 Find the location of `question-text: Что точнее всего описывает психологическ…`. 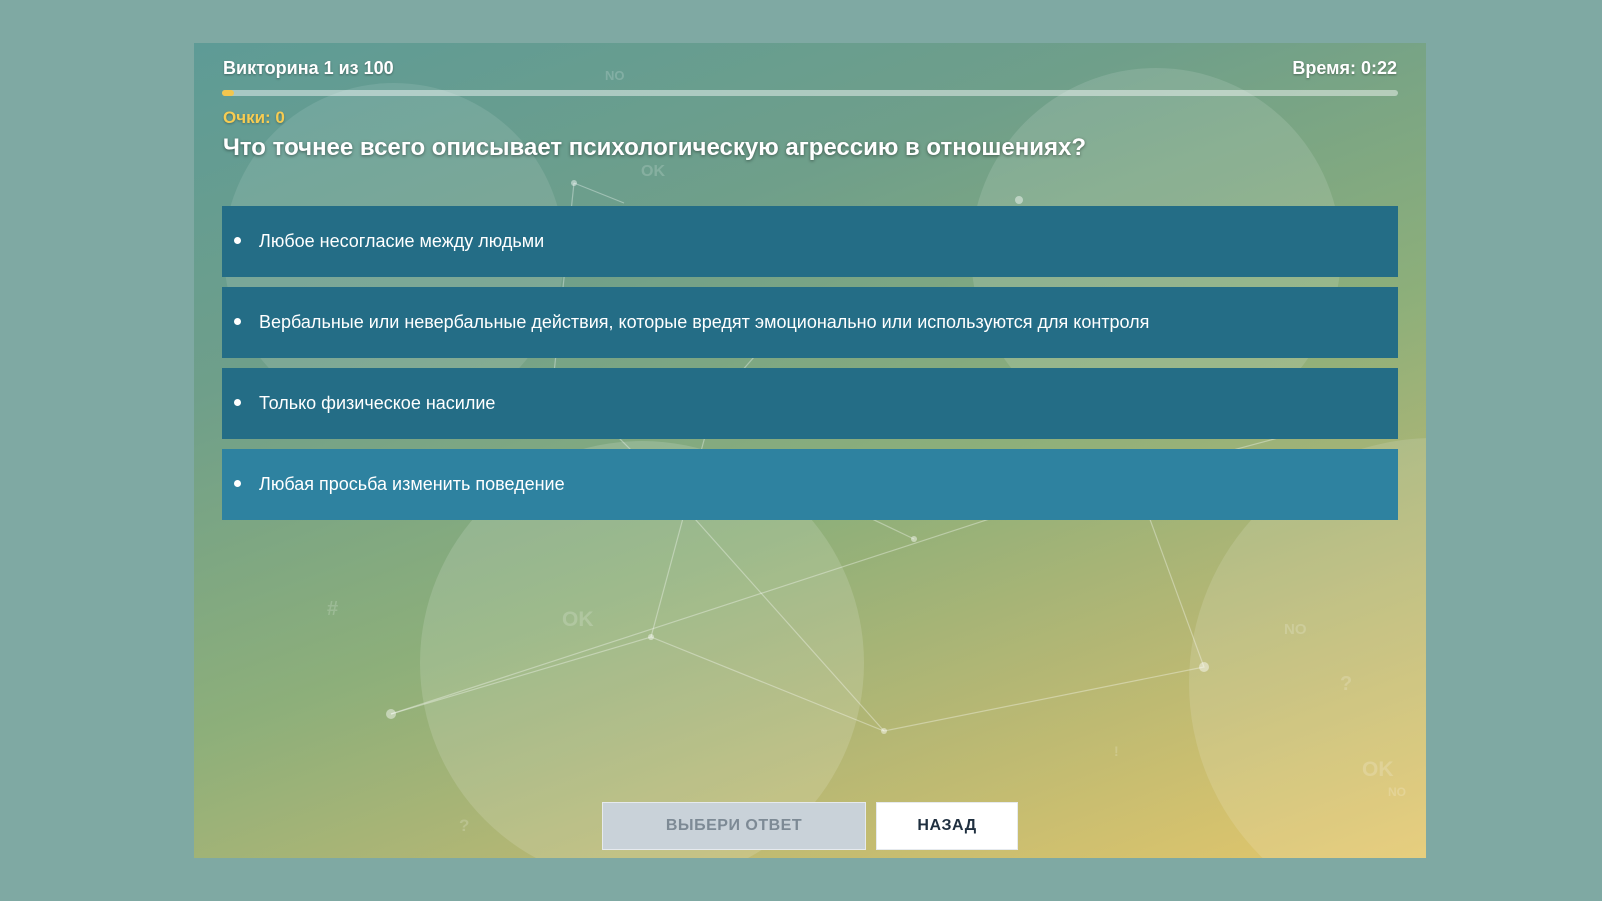

question-text: Что точнее всего описывает психологическ… is located at coordinates (655, 147).